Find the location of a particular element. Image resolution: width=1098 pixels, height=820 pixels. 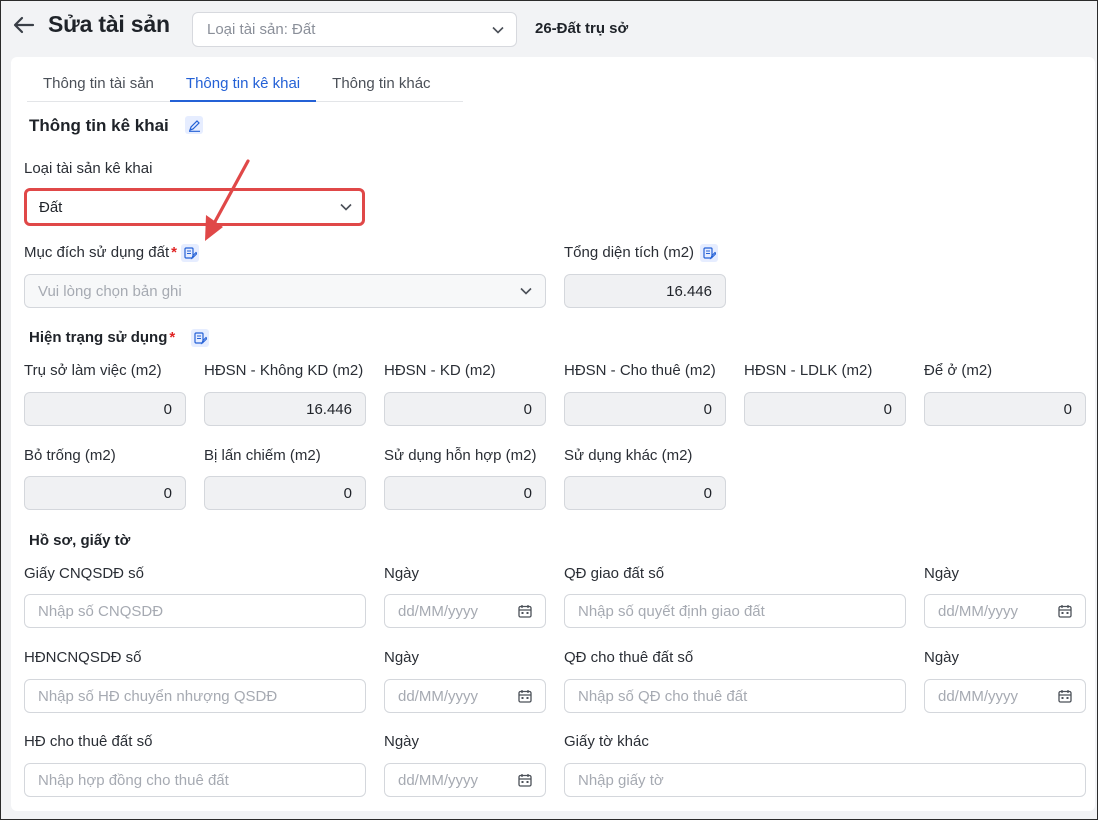

allocation-decision-input: Nhập số quyết định giao đất is located at coordinates (735, 611).